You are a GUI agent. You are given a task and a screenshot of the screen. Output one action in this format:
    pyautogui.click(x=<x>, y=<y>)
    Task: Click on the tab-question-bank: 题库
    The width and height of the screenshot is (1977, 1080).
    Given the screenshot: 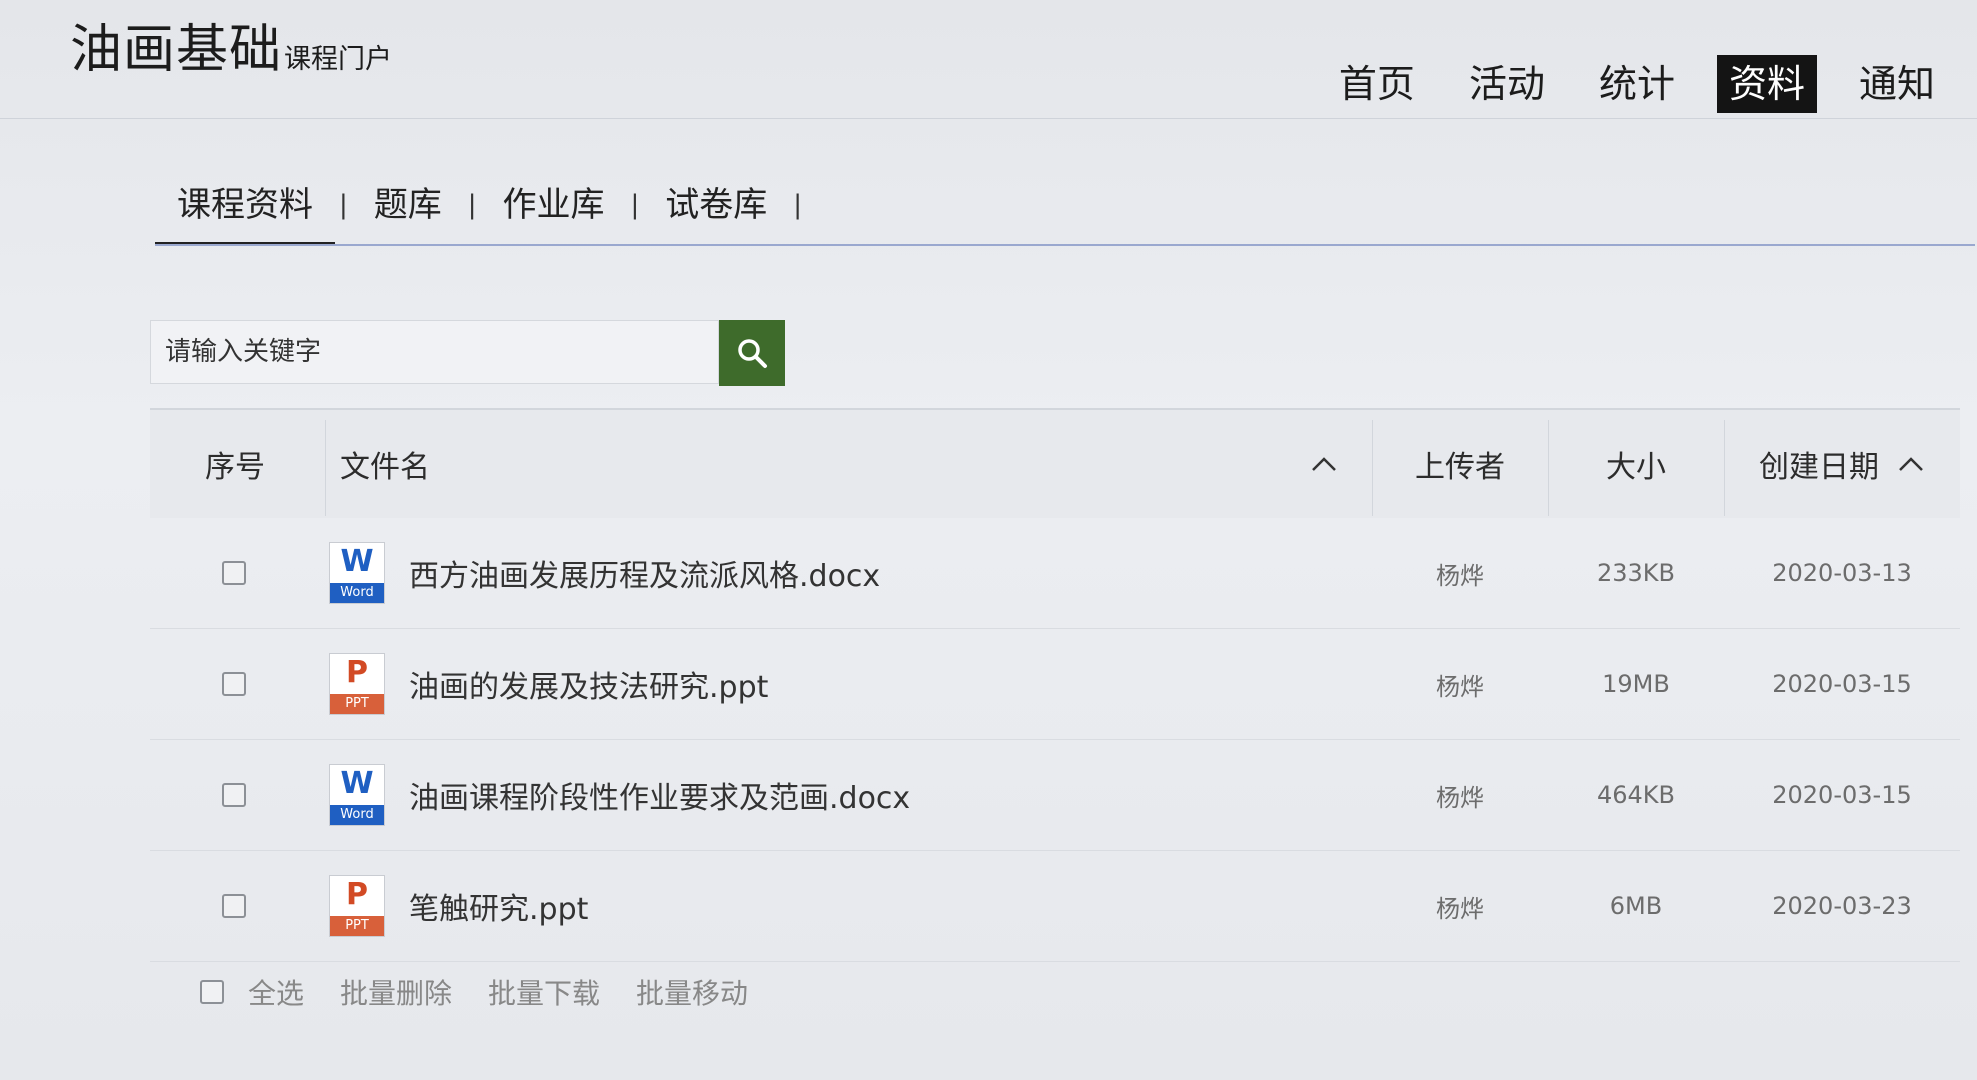 What is the action you would take?
    pyautogui.click(x=408, y=205)
    